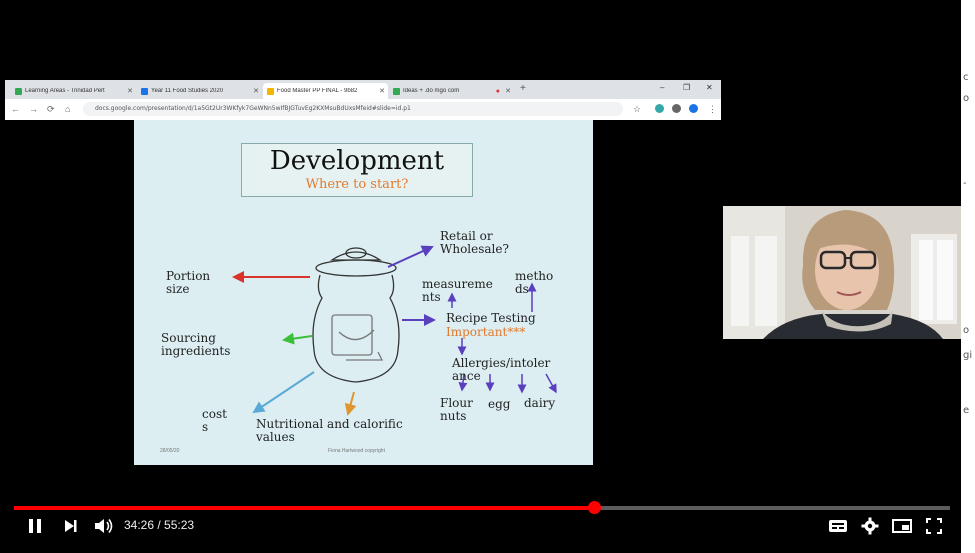  I want to click on duration: 55:23, so click(179, 525).